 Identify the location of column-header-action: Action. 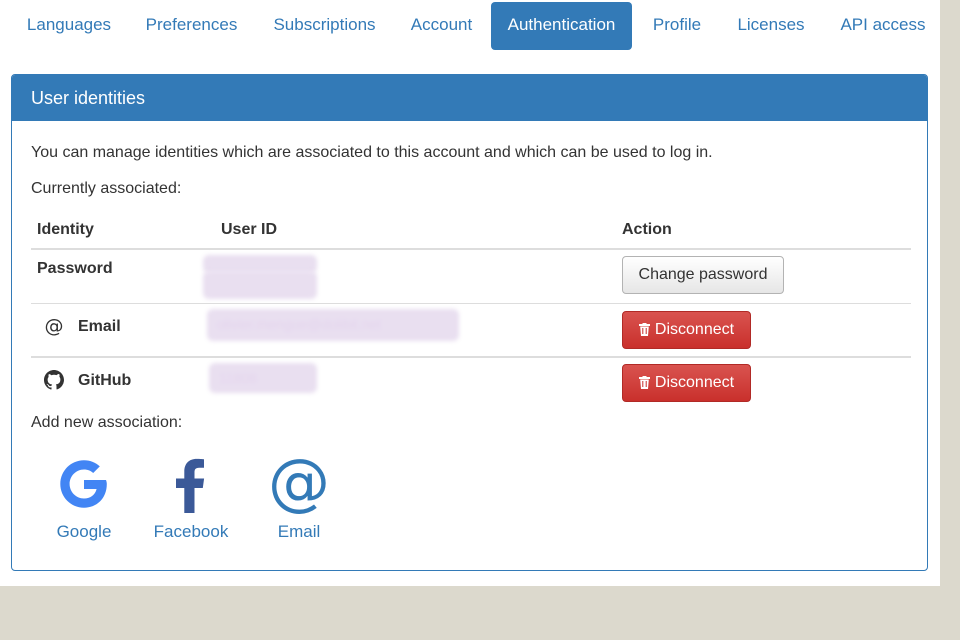
(647, 229).